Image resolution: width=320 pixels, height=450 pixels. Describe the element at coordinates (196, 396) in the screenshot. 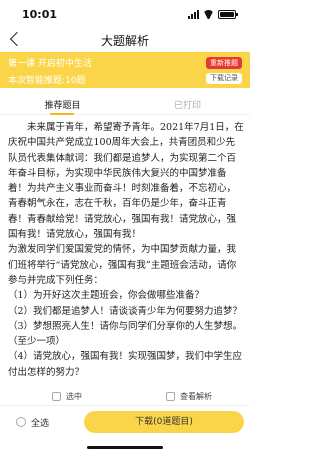

I see `view-analysis-label: 查看解析` at that location.